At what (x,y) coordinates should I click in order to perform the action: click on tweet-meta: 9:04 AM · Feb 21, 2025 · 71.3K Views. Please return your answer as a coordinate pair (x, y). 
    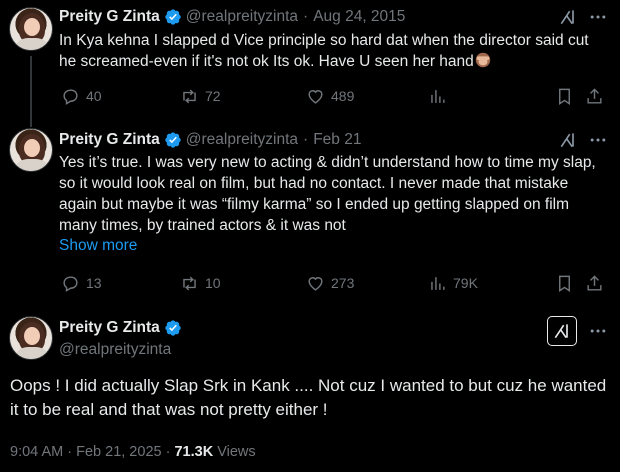
    Looking at the image, I should click on (133, 452).